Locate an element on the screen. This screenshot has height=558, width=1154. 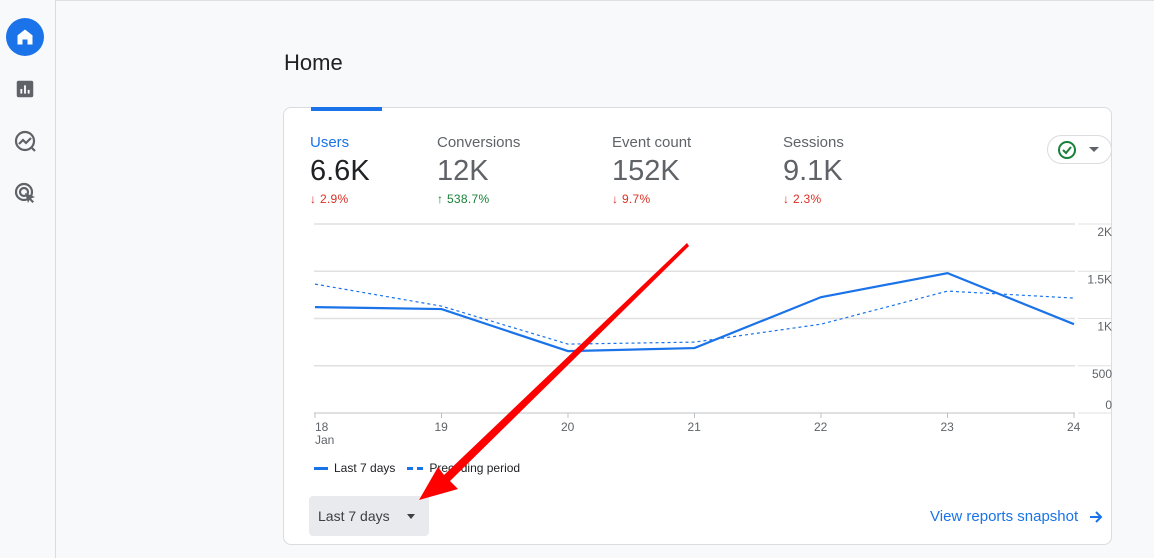
x-tick-label: 24 is located at coordinates (1074, 427).